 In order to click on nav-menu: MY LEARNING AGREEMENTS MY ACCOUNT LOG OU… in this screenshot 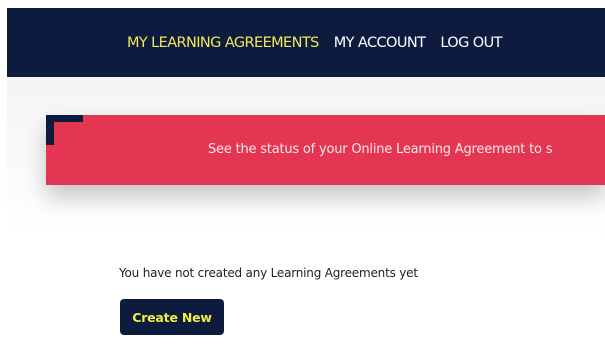, I will do `click(317, 42)`.